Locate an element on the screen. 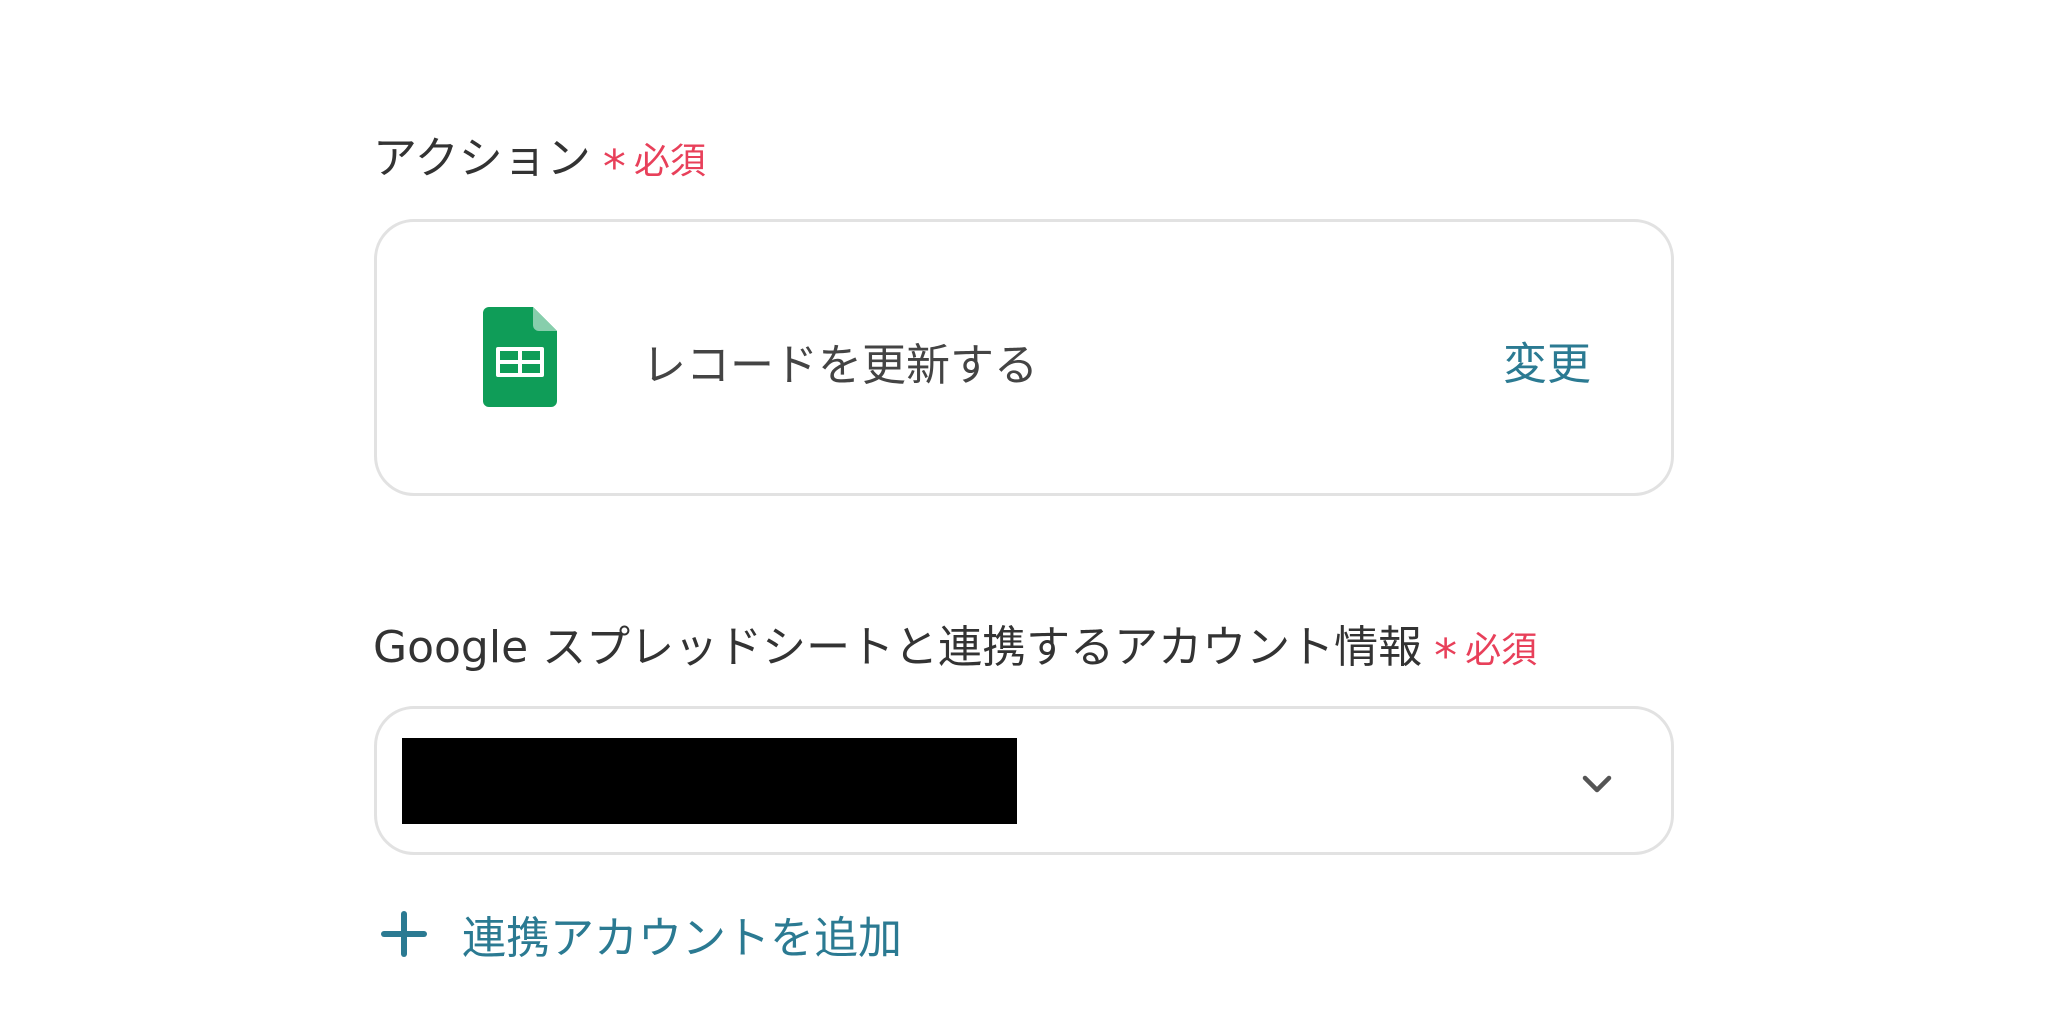 The width and height of the screenshot is (2048, 1023). change-action-link: 変更 is located at coordinates (1547, 360).